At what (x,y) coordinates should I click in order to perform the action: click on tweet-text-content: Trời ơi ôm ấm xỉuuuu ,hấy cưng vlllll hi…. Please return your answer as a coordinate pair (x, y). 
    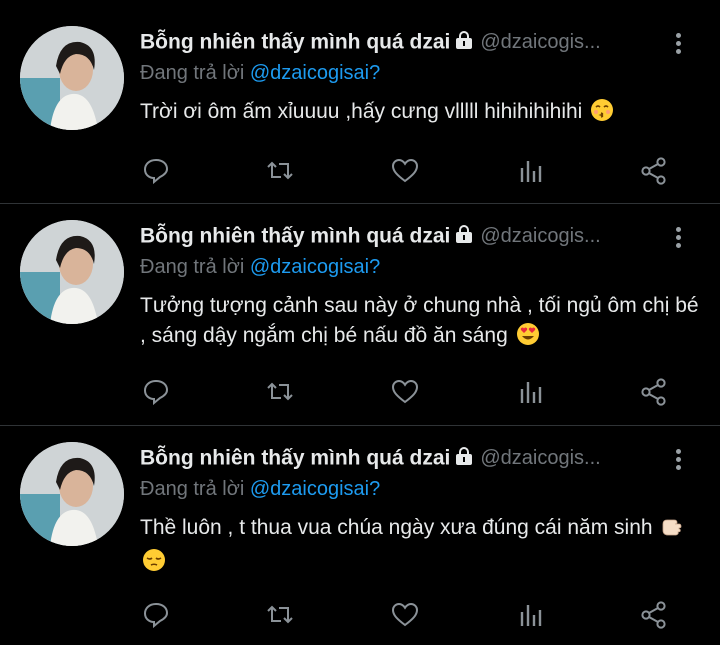
    Looking at the image, I should click on (361, 111).